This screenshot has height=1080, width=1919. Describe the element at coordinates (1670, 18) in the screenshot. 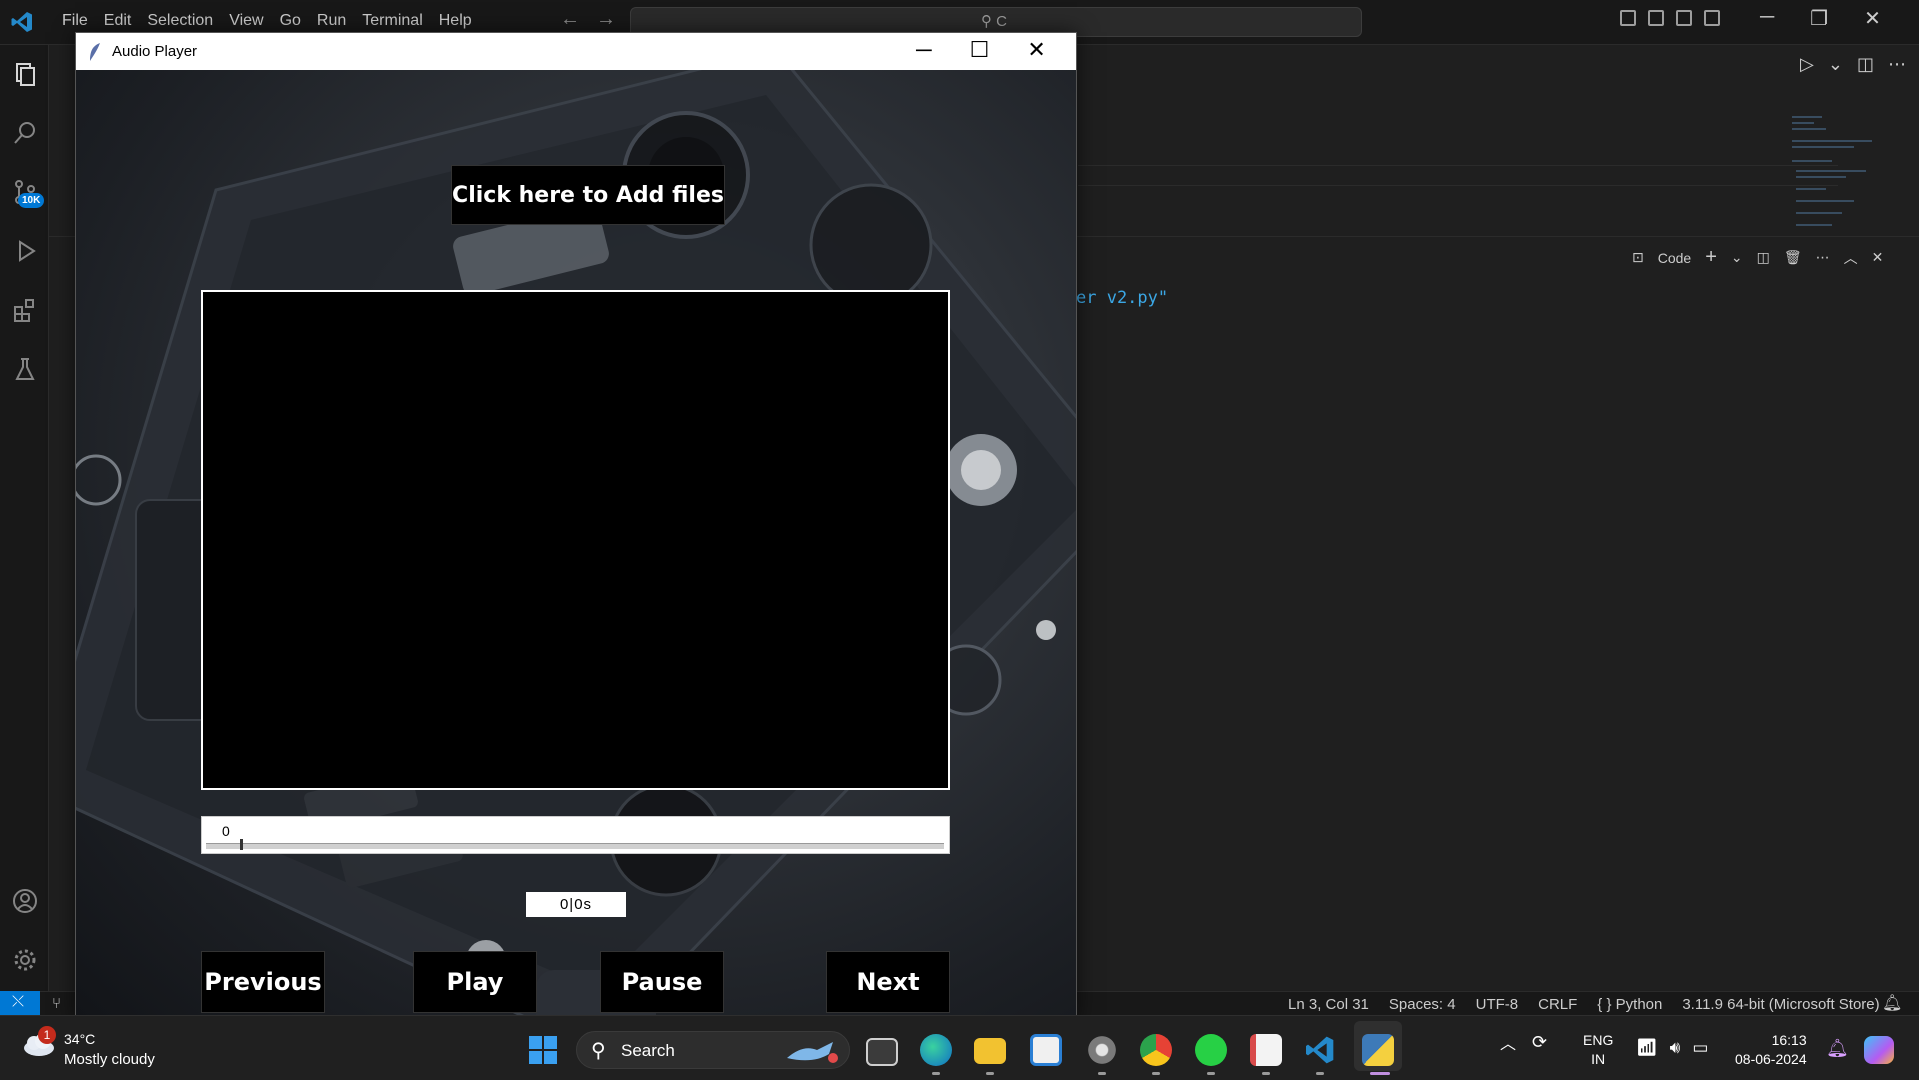

I see `layout-controls` at that location.